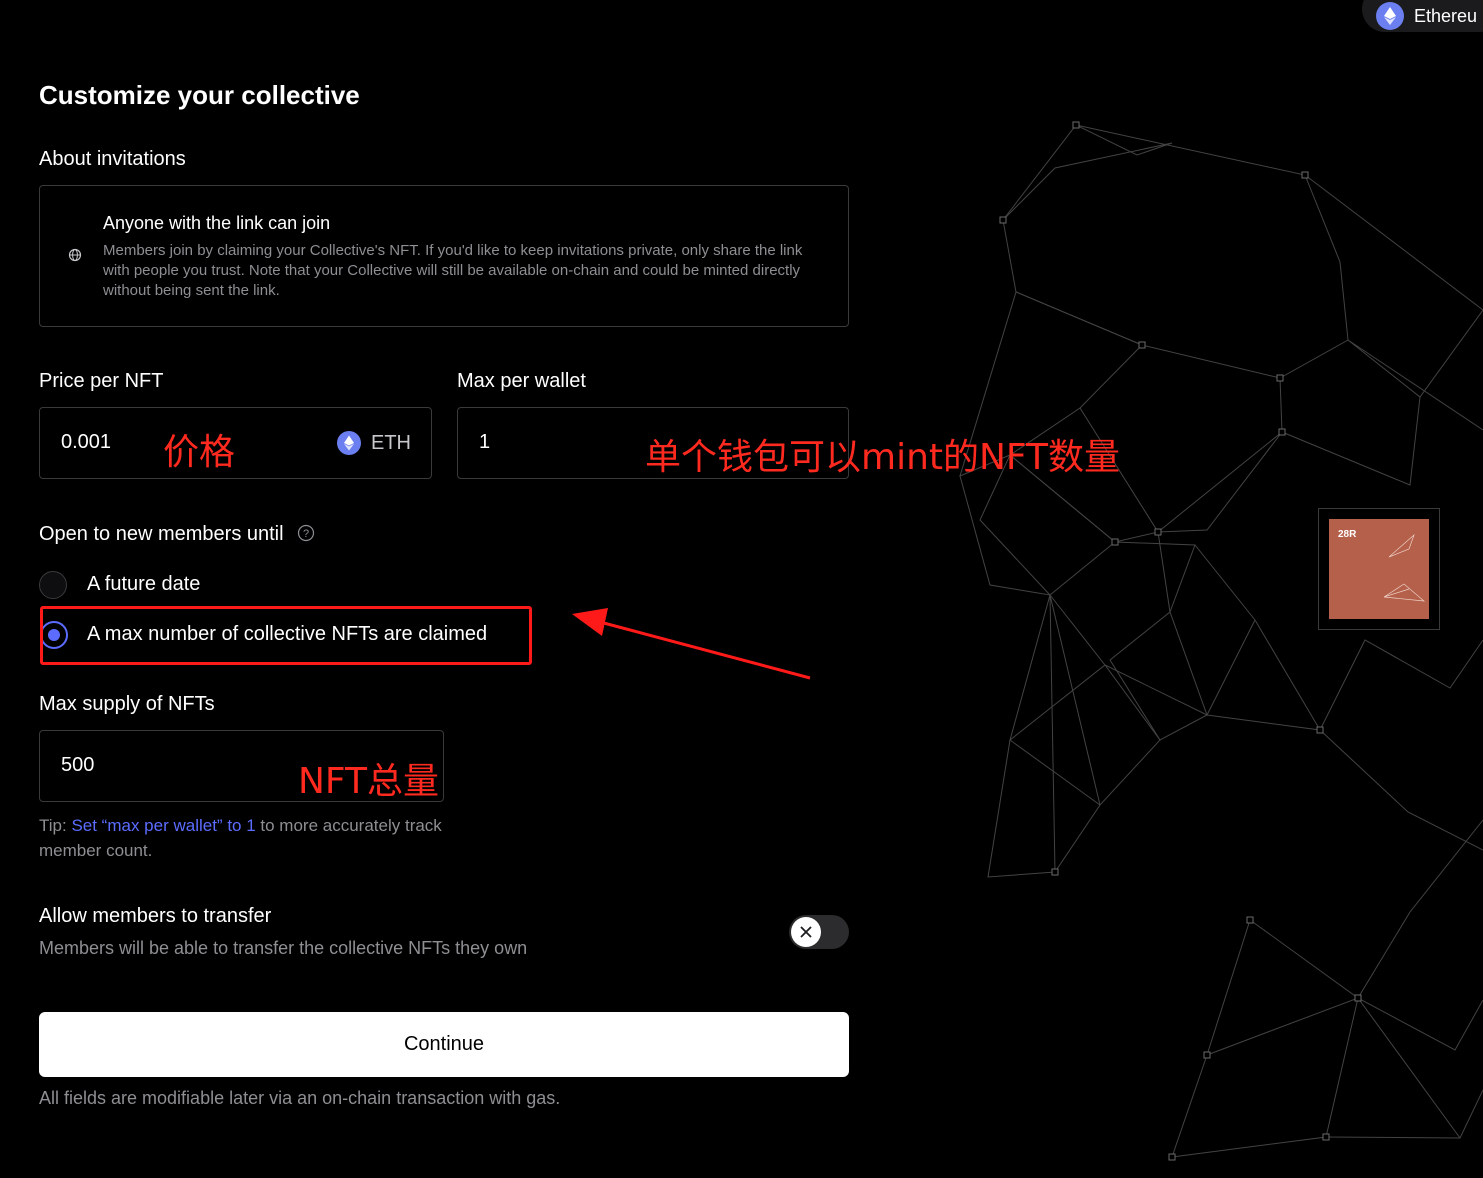  What do you see at coordinates (143, 584) in the screenshot?
I see `radio-future-date-label: A future date` at bounding box center [143, 584].